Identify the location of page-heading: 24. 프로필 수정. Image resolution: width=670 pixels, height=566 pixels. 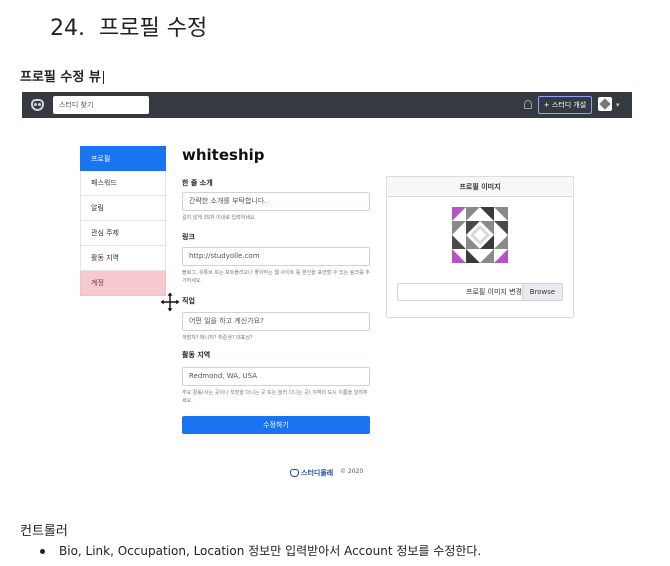
(128, 26).